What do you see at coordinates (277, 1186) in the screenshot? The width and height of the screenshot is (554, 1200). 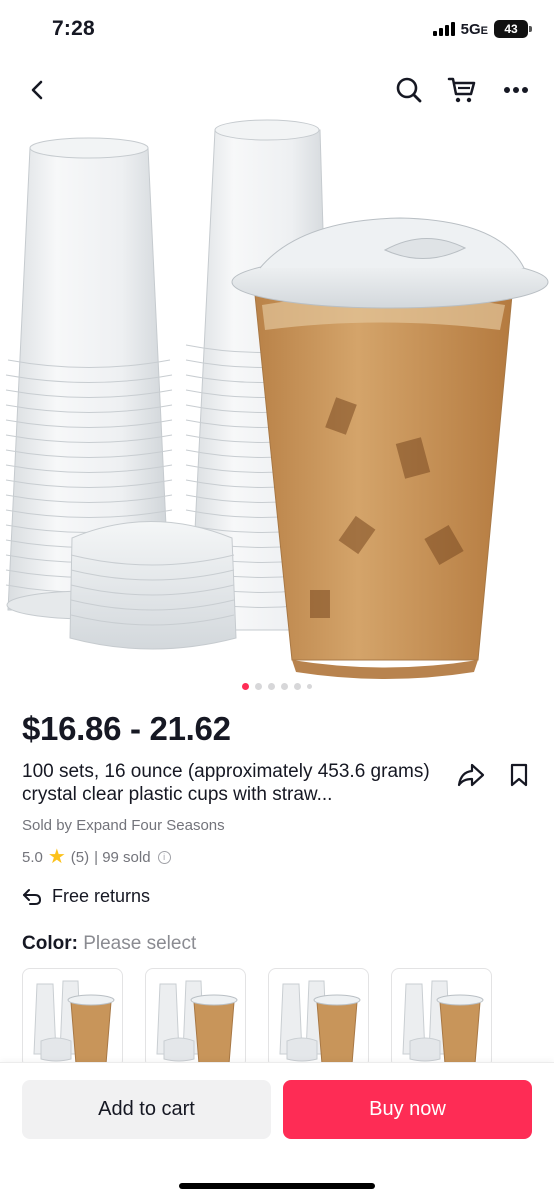 I see `home-indicator` at bounding box center [277, 1186].